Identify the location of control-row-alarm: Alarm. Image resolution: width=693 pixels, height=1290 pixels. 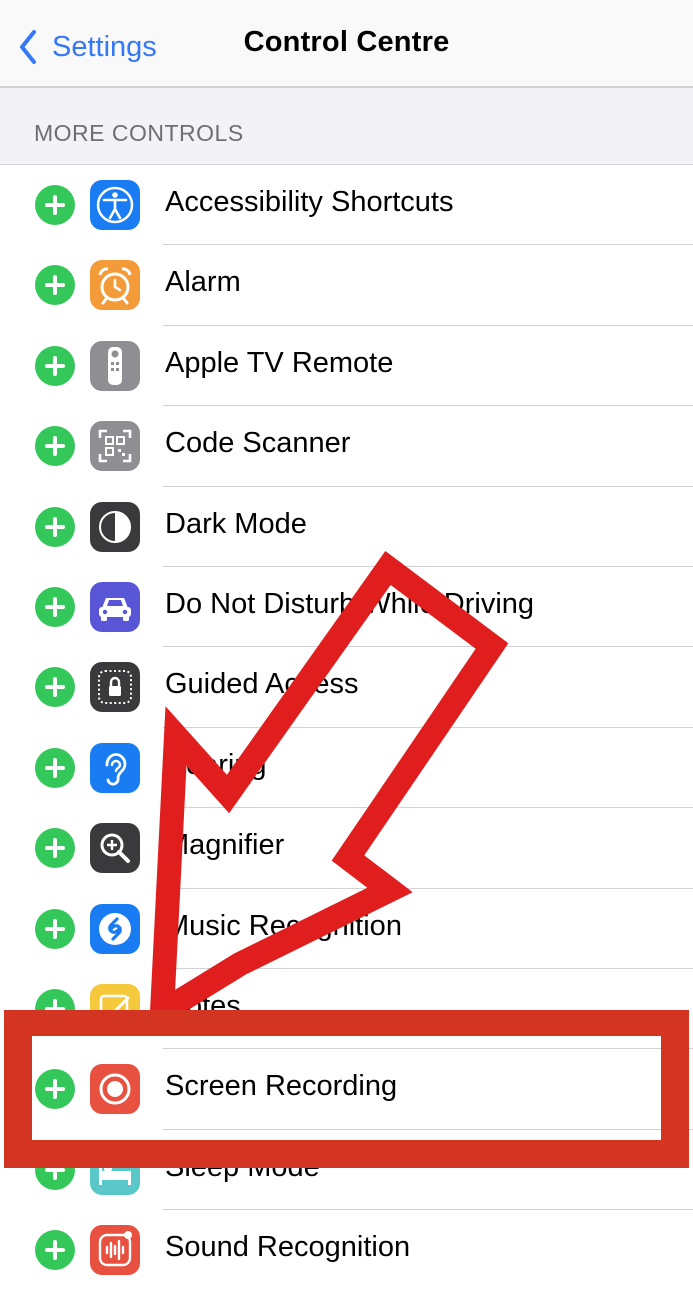
(346, 285).